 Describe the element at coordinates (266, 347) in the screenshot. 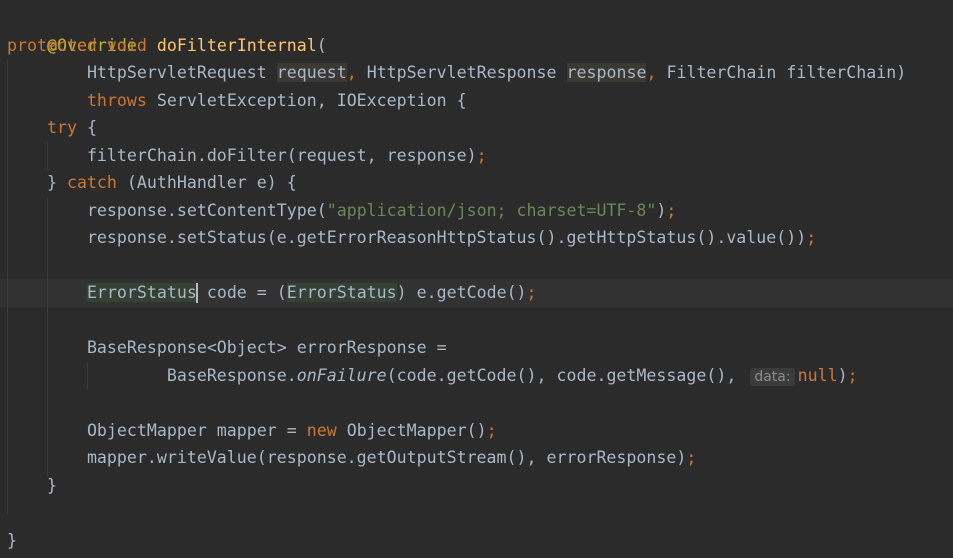

I see `base-response-decl: BaseResponse<Object> errorResponse =` at that location.